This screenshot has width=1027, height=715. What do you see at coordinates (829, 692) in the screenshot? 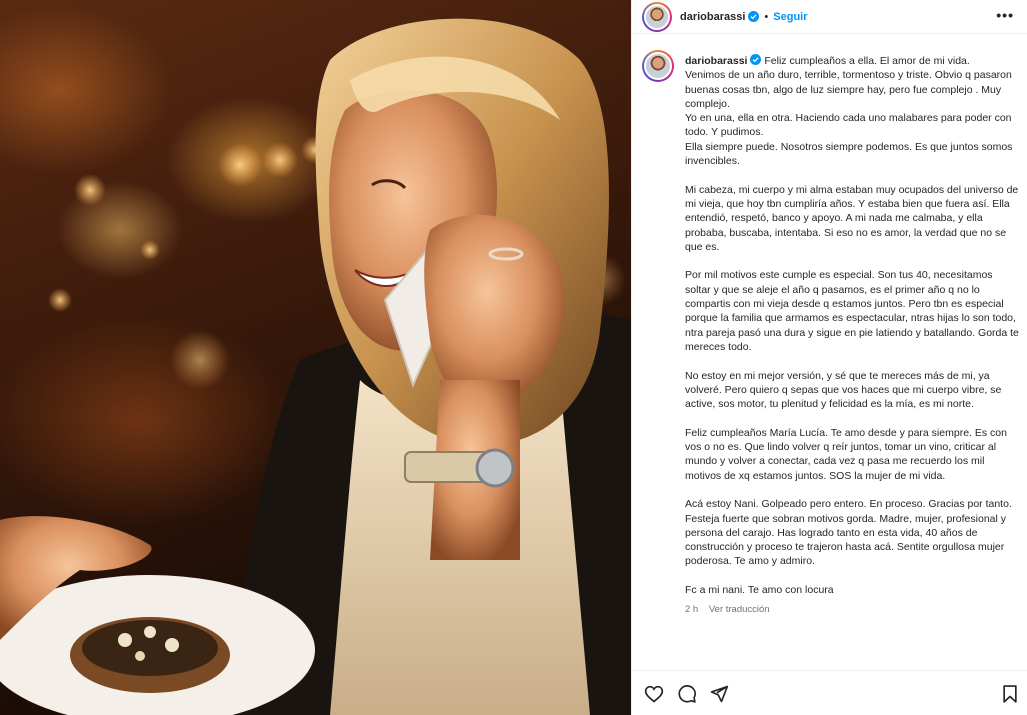
I see `action-bar` at bounding box center [829, 692].